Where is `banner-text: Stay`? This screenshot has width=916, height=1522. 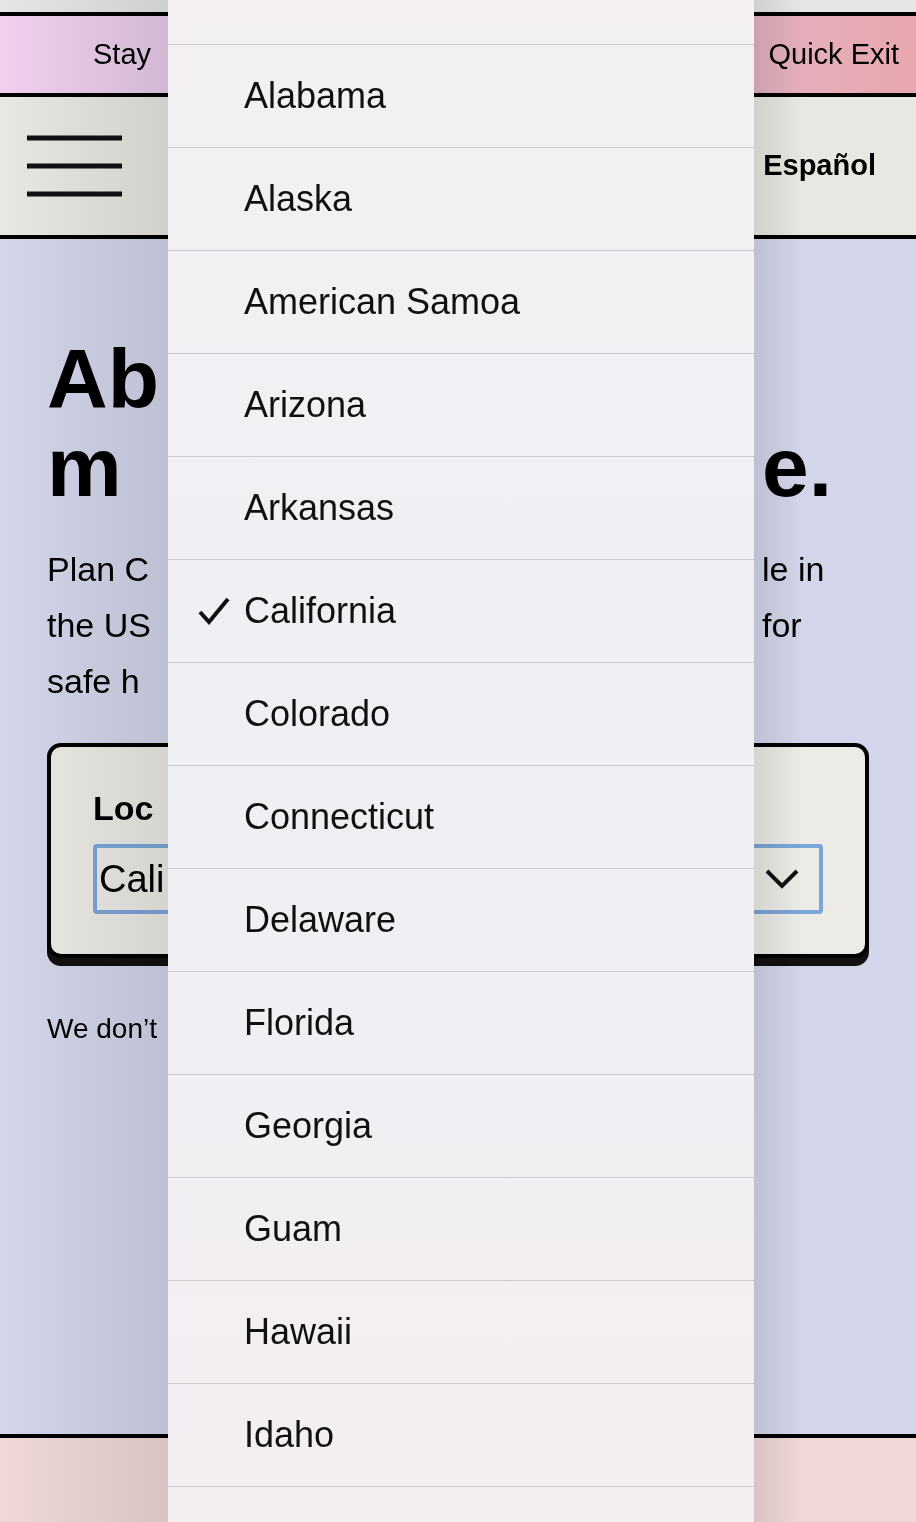 banner-text: Stay is located at coordinates (122, 54).